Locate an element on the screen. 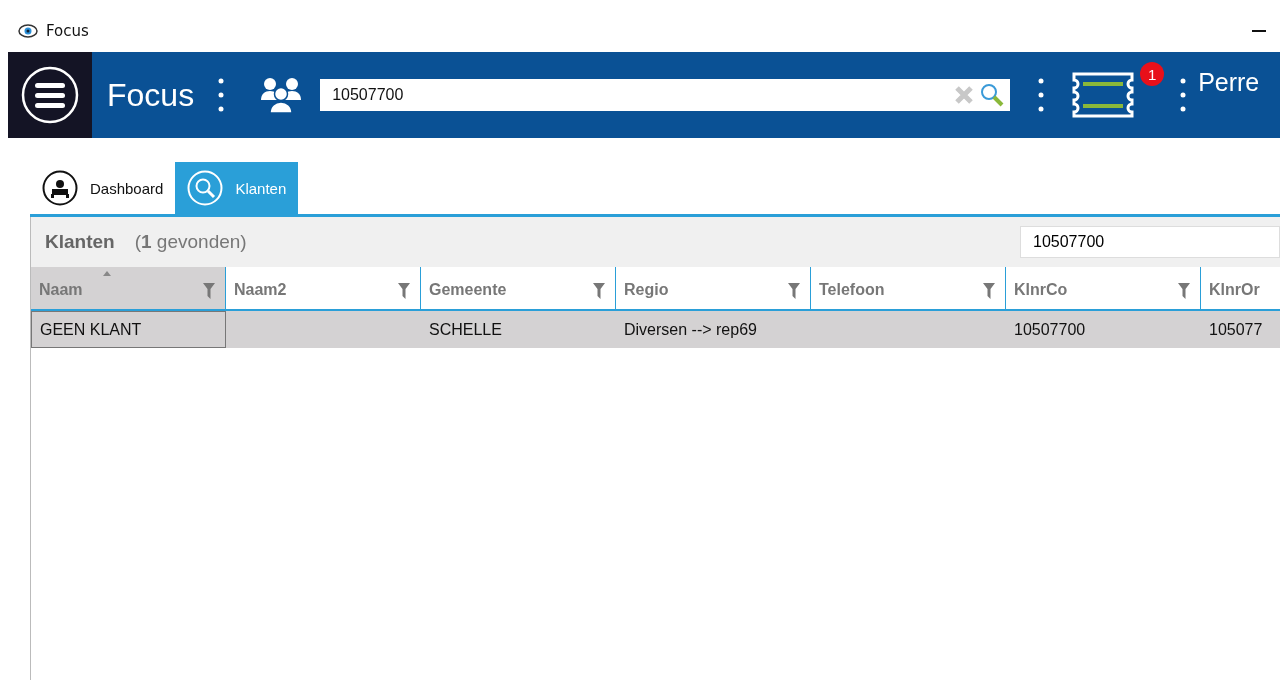  search-box: 10507700 is located at coordinates (665, 95).